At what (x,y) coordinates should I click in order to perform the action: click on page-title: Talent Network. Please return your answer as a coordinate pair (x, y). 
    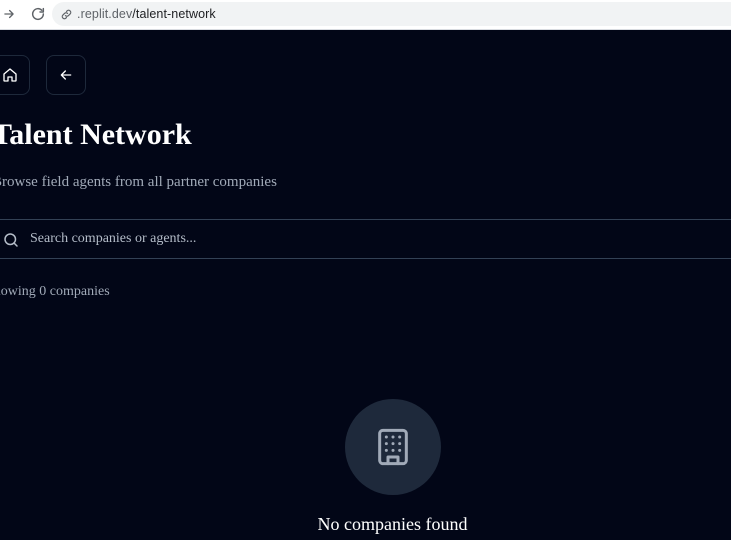
    Looking at the image, I should click on (96, 134).